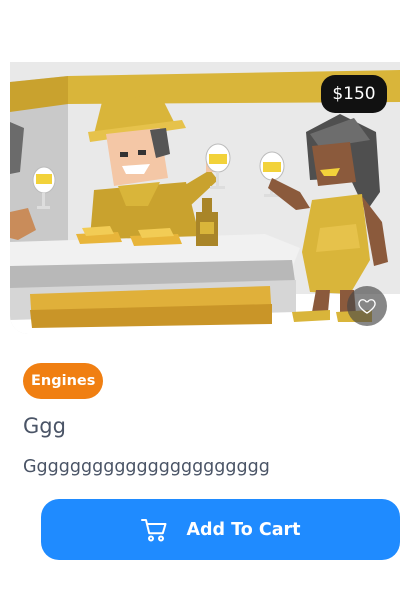 The image size is (419, 591). Describe the element at coordinates (243, 529) in the screenshot. I see `add-to-cart-label: Add To Cart` at that location.